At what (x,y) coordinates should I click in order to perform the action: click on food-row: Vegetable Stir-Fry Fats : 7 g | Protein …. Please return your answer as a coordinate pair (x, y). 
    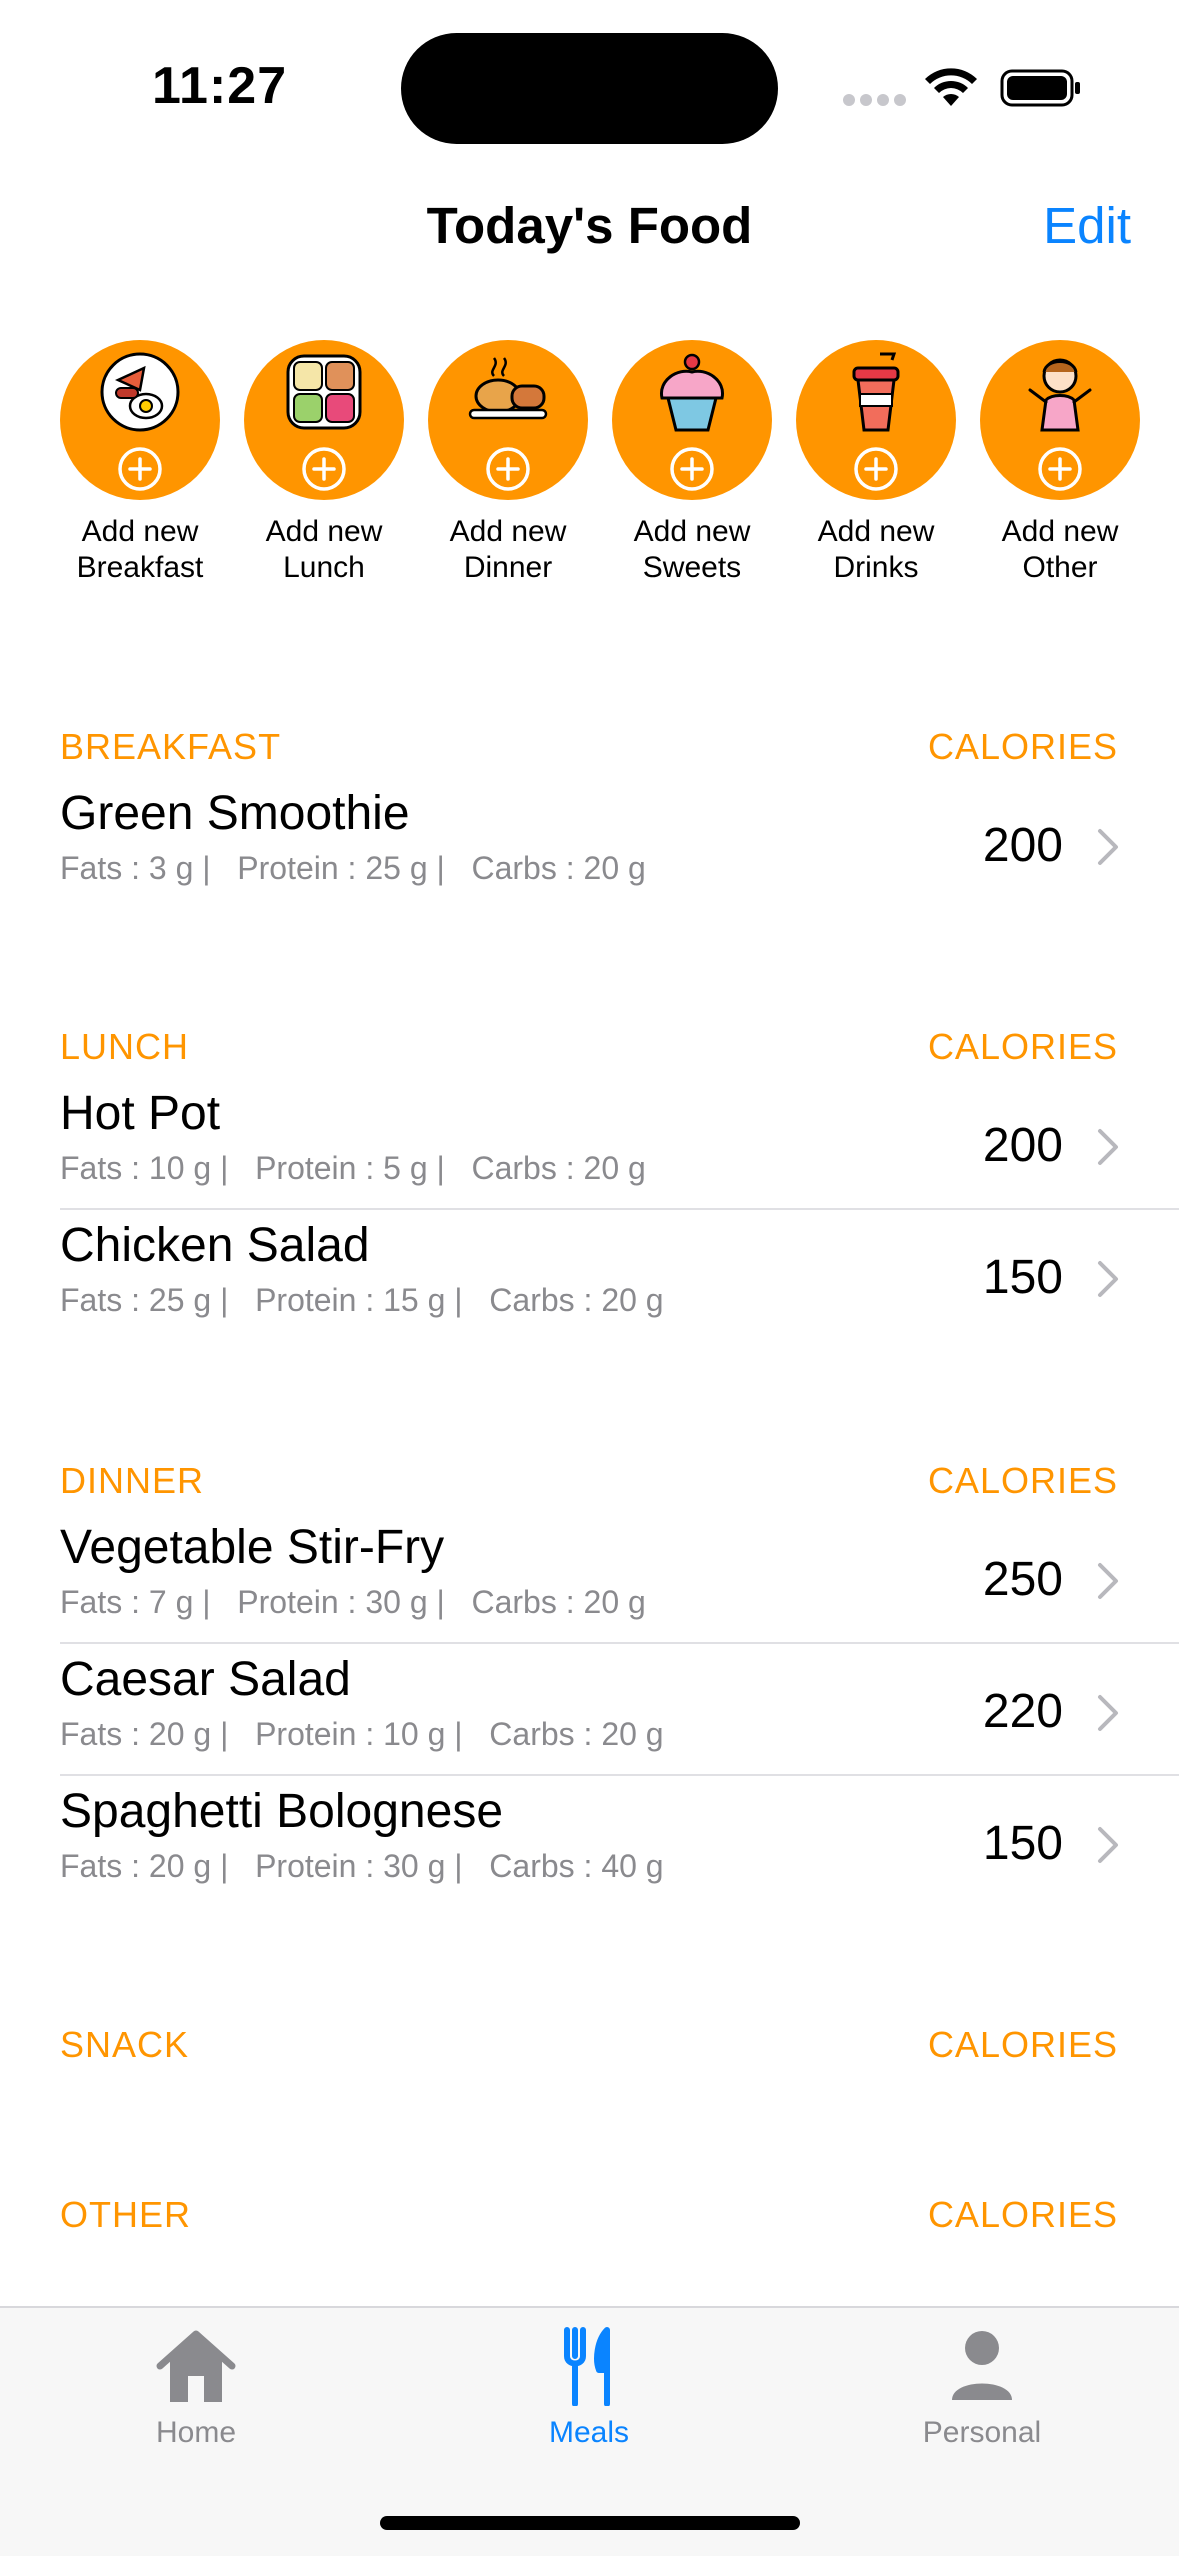
    Looking at the image, I should click on (589, 1578).